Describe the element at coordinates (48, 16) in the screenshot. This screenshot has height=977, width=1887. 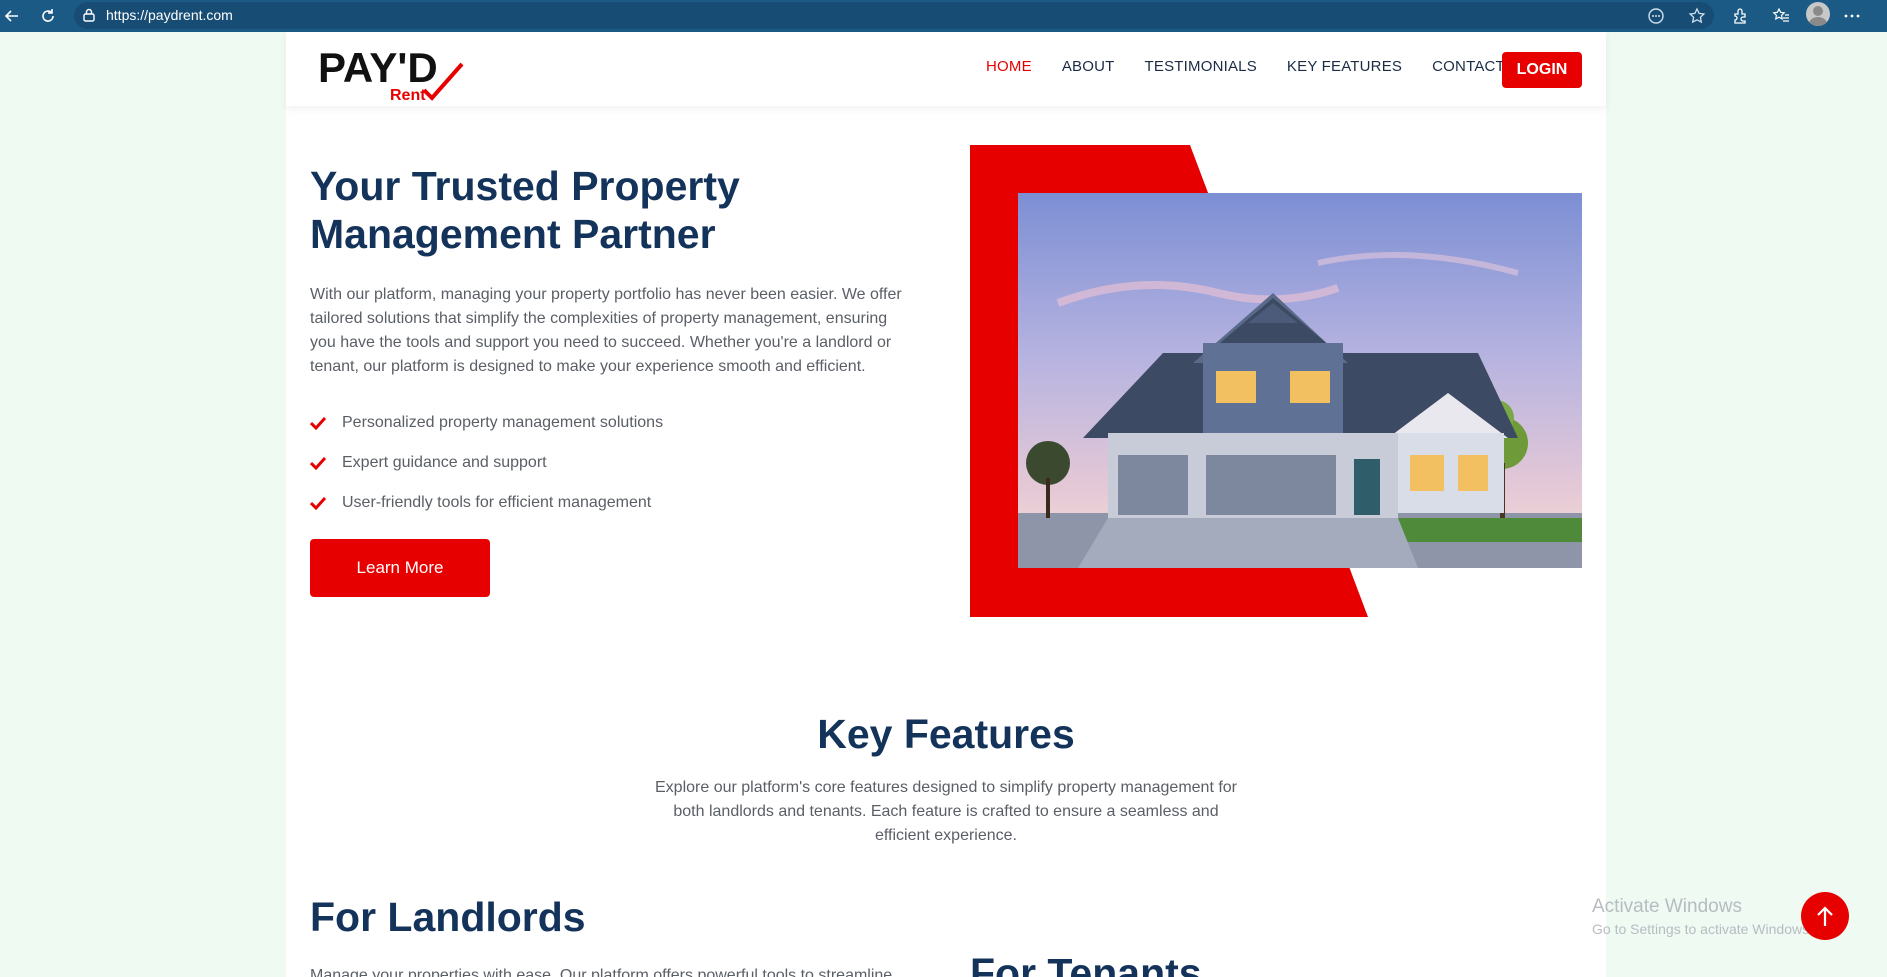
I see `refresh-icon` at that location.